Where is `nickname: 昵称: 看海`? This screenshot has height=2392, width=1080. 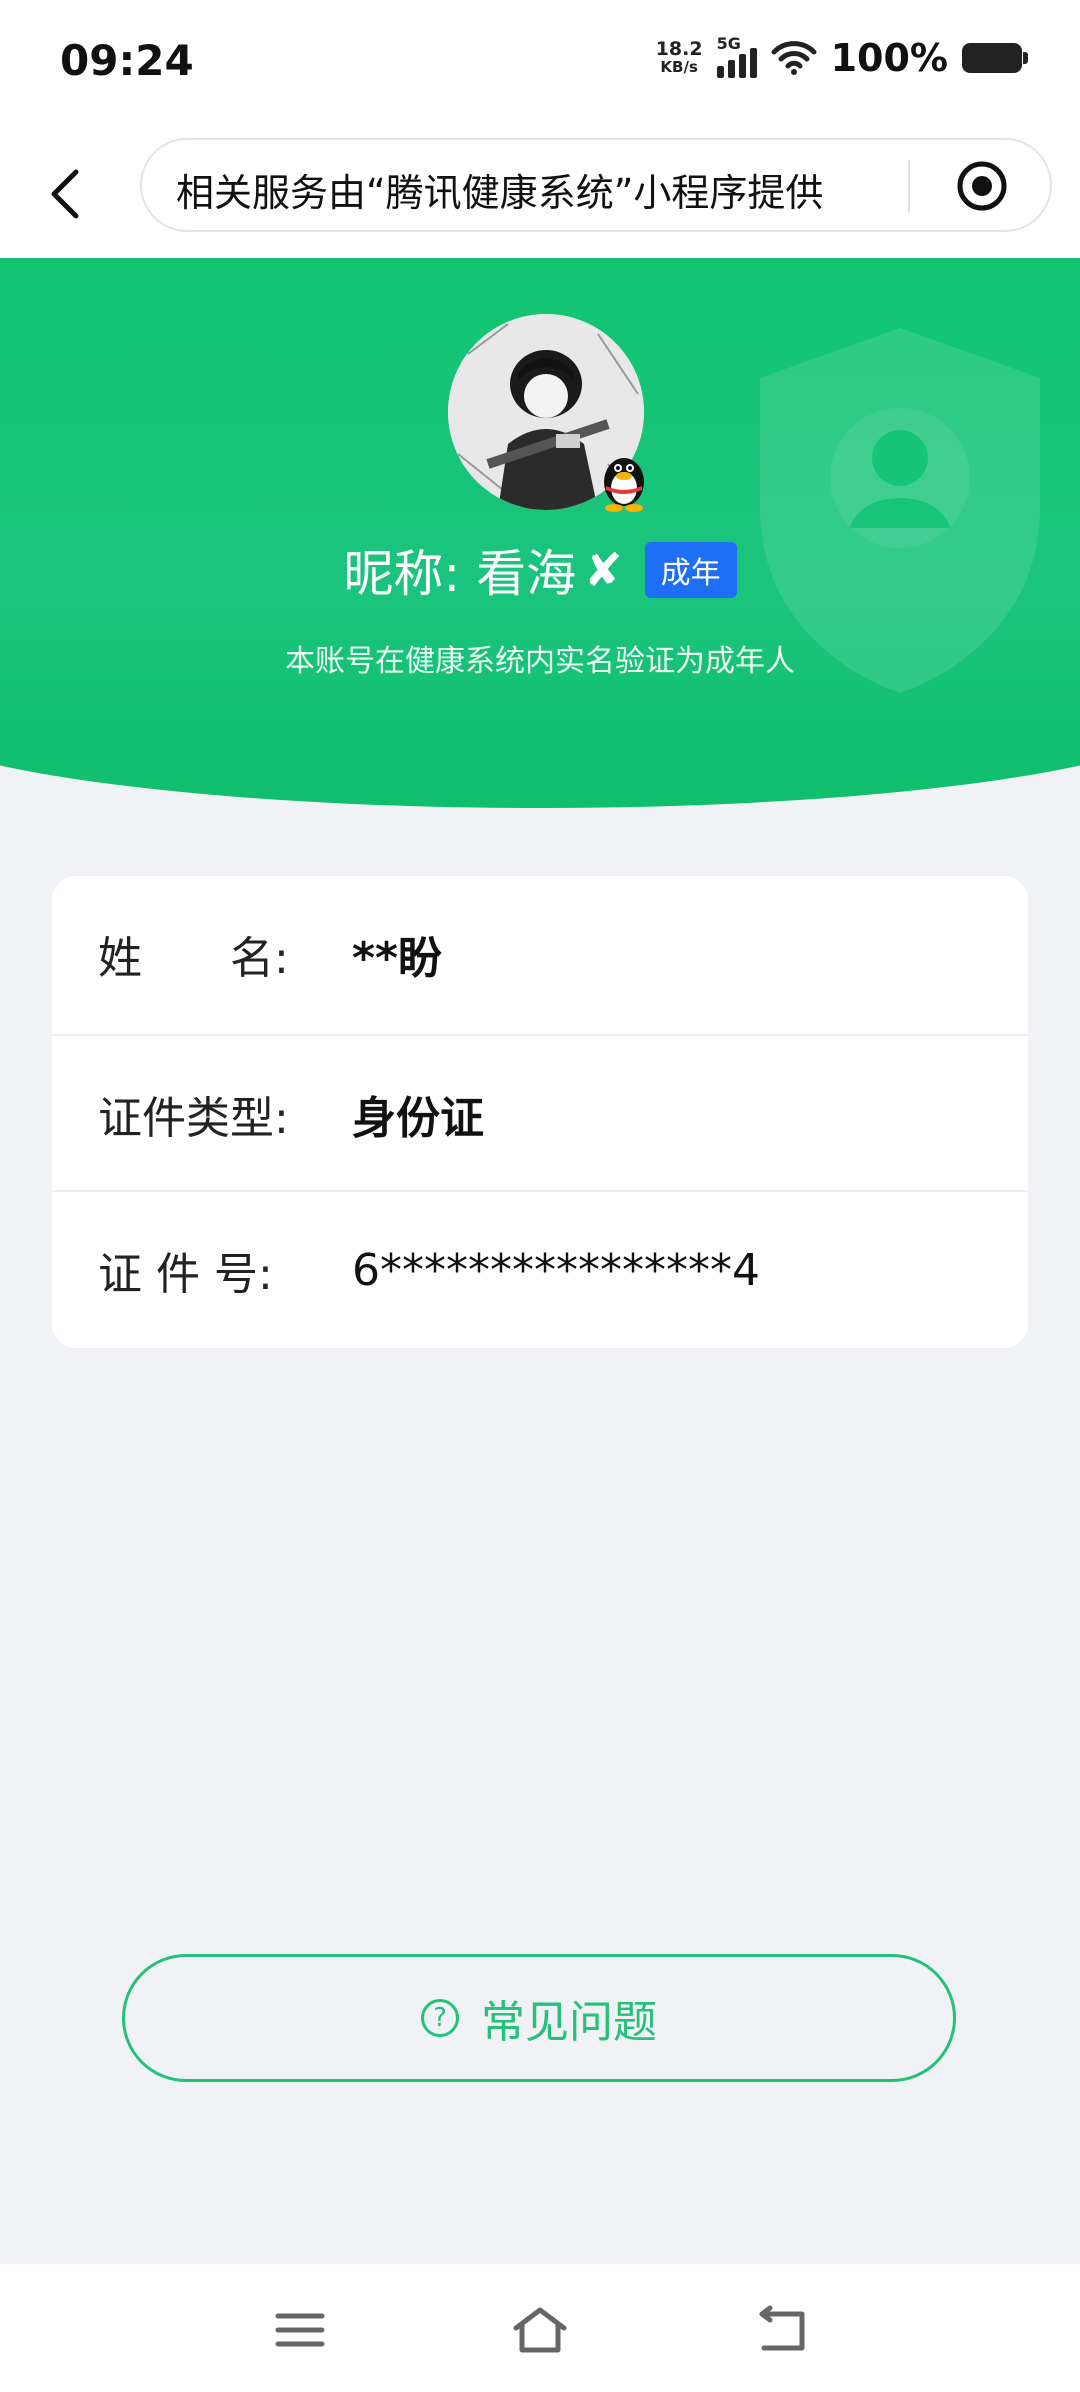 nickname: 昵称: 看海 is located at coordinates (460, 574).